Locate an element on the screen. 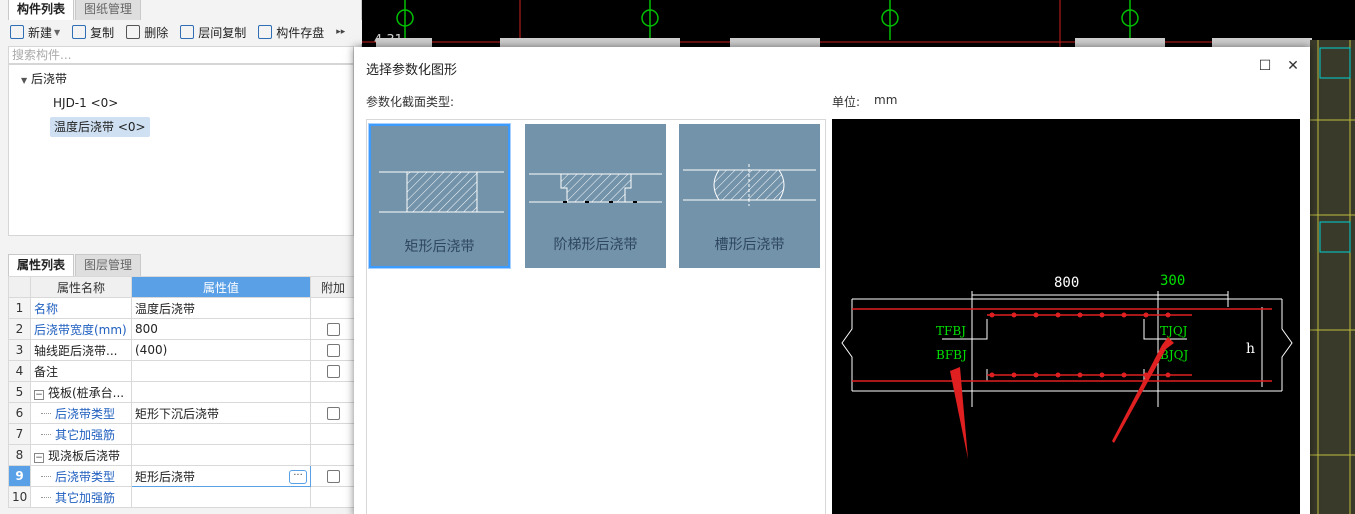 The height and width of the screenshot is (514, 1355). label-h: h is located at coordinates (1250, 349).